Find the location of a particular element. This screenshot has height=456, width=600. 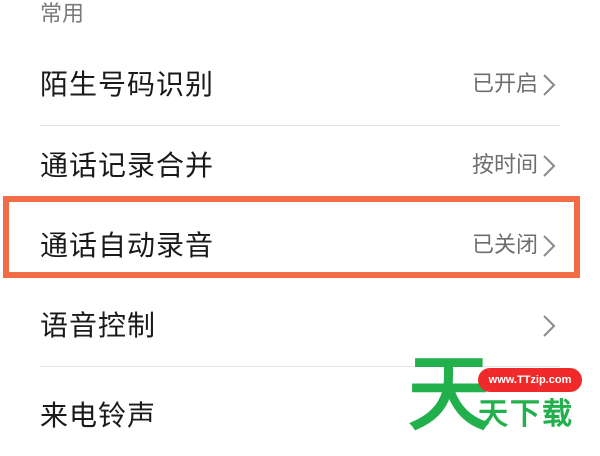

row-label: 陌生号码识别 is located at coordinates (127, 84).